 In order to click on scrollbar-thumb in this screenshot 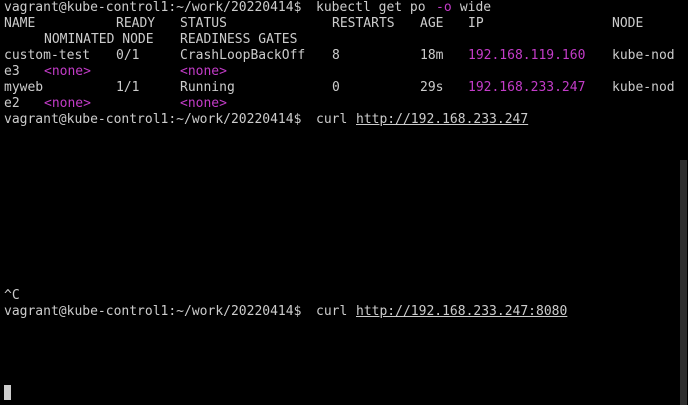, I will do `click(683, 282)`.